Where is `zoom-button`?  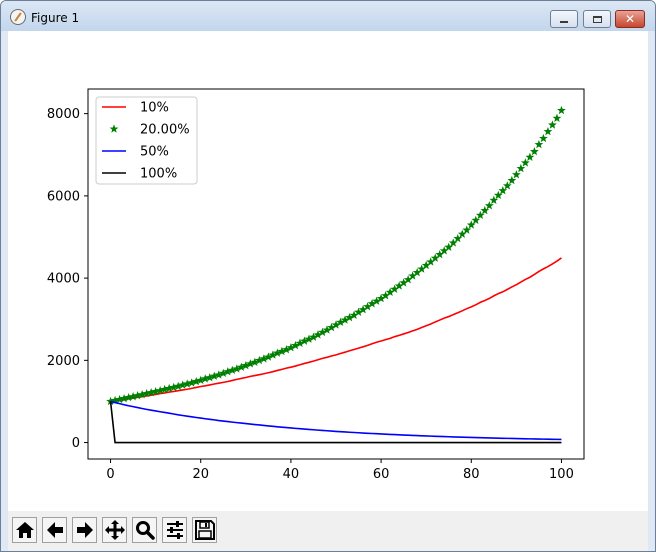 zoom-button is located at coordinates (144, 530).